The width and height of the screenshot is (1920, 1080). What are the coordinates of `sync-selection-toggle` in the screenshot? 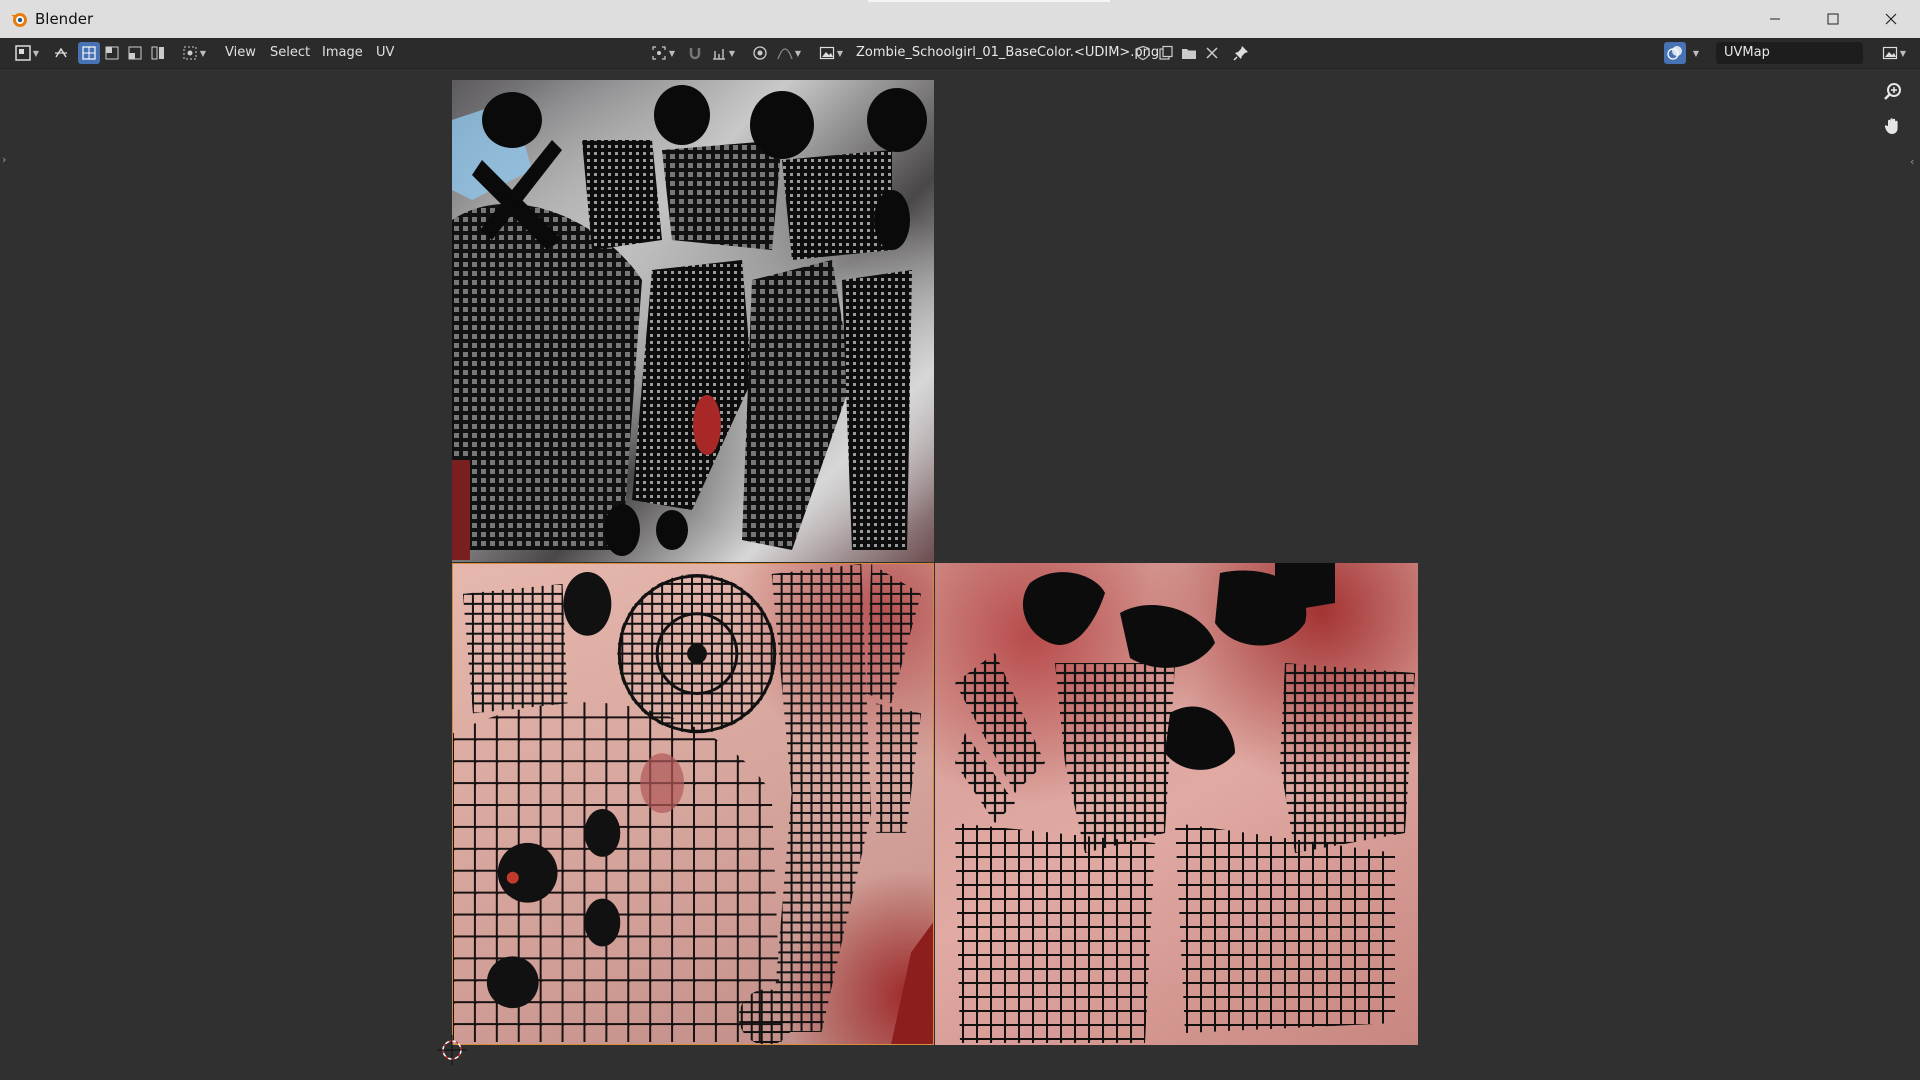 It's located at (61, 53).